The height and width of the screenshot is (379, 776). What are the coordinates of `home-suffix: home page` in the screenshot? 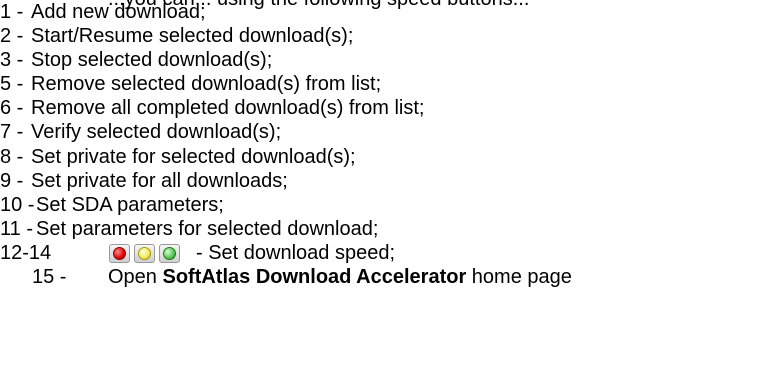 It's located at (519, 277).